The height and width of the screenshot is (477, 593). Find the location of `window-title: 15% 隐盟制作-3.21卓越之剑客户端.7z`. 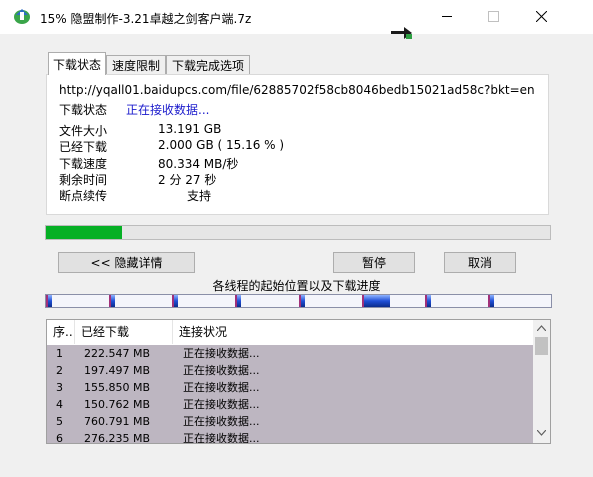

window-title: 15% 隐盟制作-3.21卓越之剑客户端.7z is located at coordinates (146, 19).